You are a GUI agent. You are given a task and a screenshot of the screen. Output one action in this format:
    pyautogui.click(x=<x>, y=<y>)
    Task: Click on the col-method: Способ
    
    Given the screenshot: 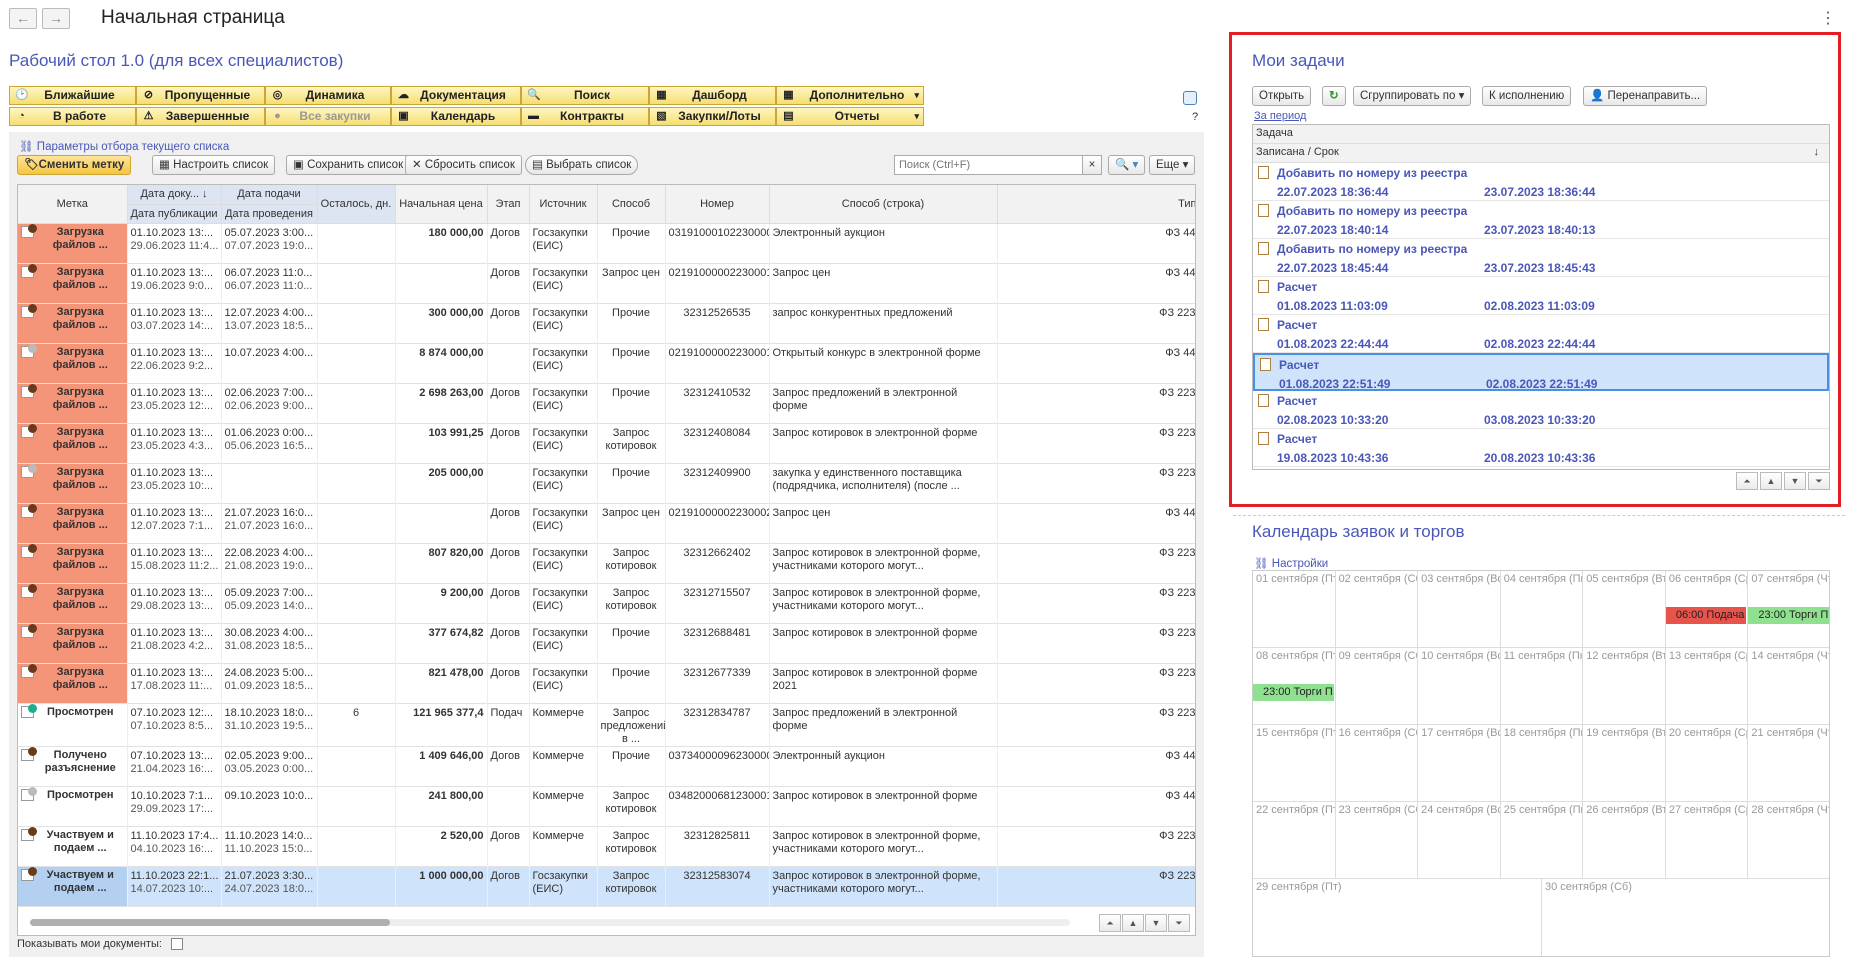 What is the action you would take?
    pyautogui.click(x=631, y=204)
    